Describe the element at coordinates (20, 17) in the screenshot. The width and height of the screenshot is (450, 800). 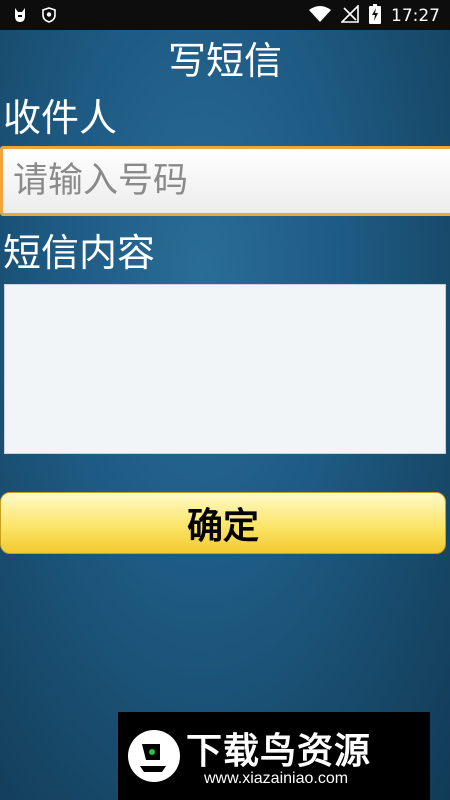
I see `cat-icon` at that location.